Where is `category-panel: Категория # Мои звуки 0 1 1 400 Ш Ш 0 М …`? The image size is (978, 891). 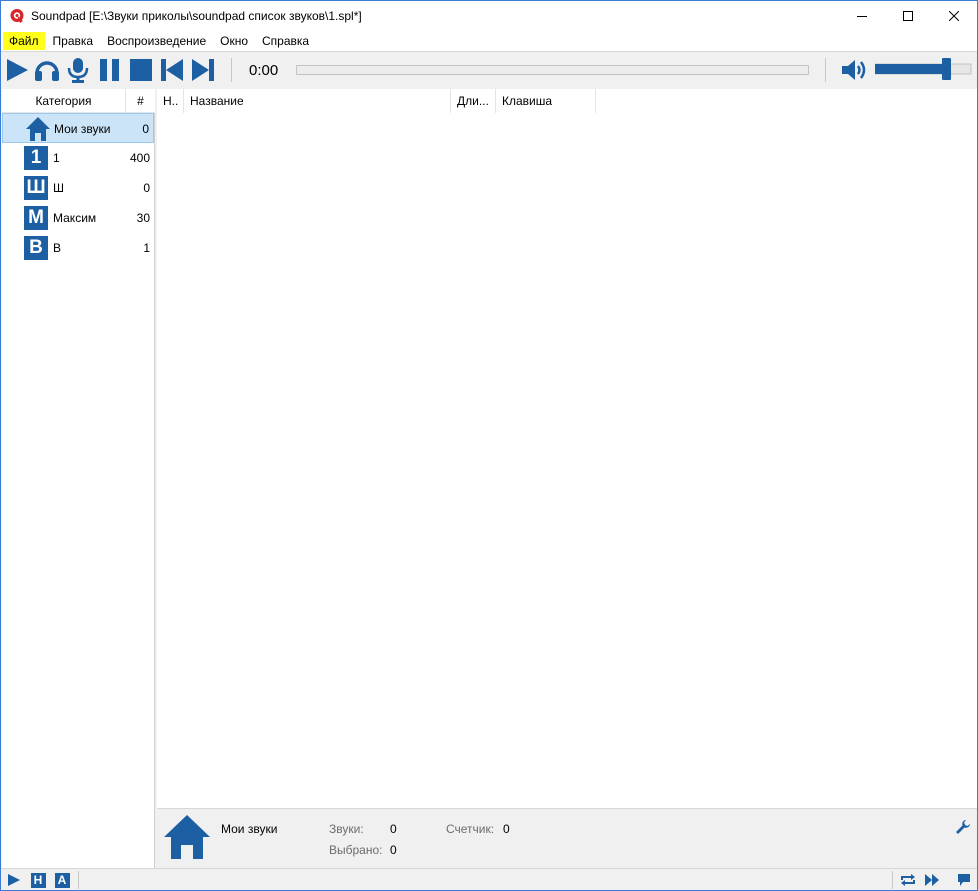
category-panel: Категория # Мои звуки 0 1 1 400 Ш Ш 0 М … is located at coordinates (78, 478).